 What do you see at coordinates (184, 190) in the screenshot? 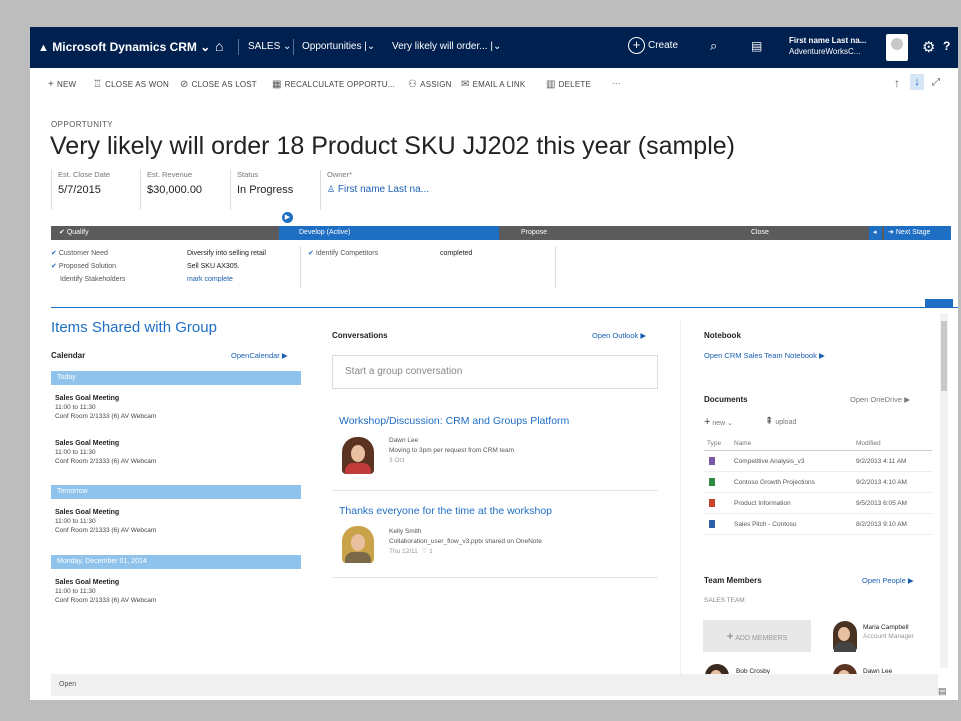
I see `header-field-revenue: Est. Revenue $30,000.00` at bounding box center [184, 190].